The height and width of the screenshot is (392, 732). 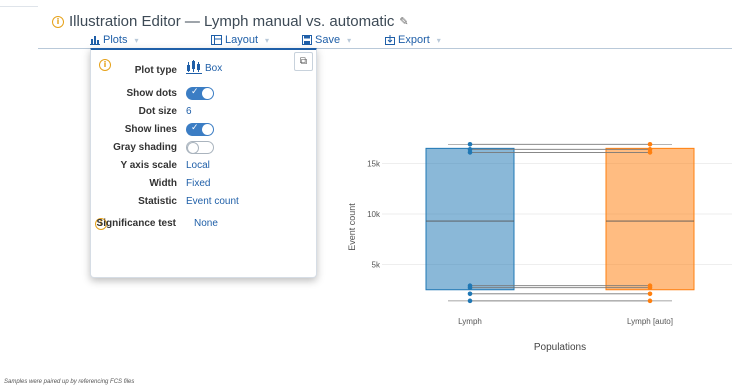 What do you see at coordinates (650, 321) in the screenshot?
I see `x-tick-label: Lymph [auto]` at bounding box center [650, 321].